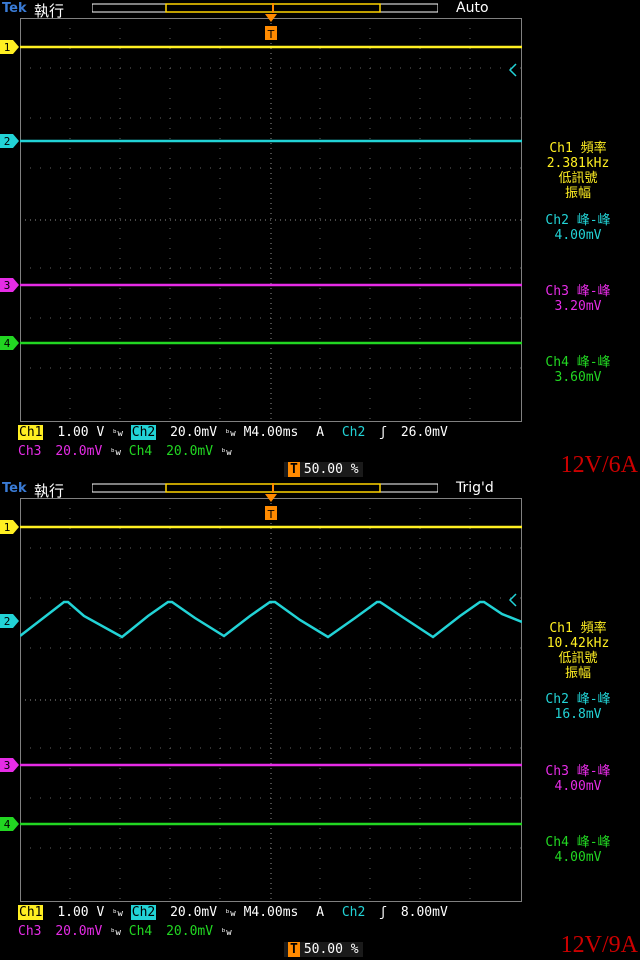  I want to click on ch4-measurement: Ch4 峰-峰 3.60mV, so click(578, 370).